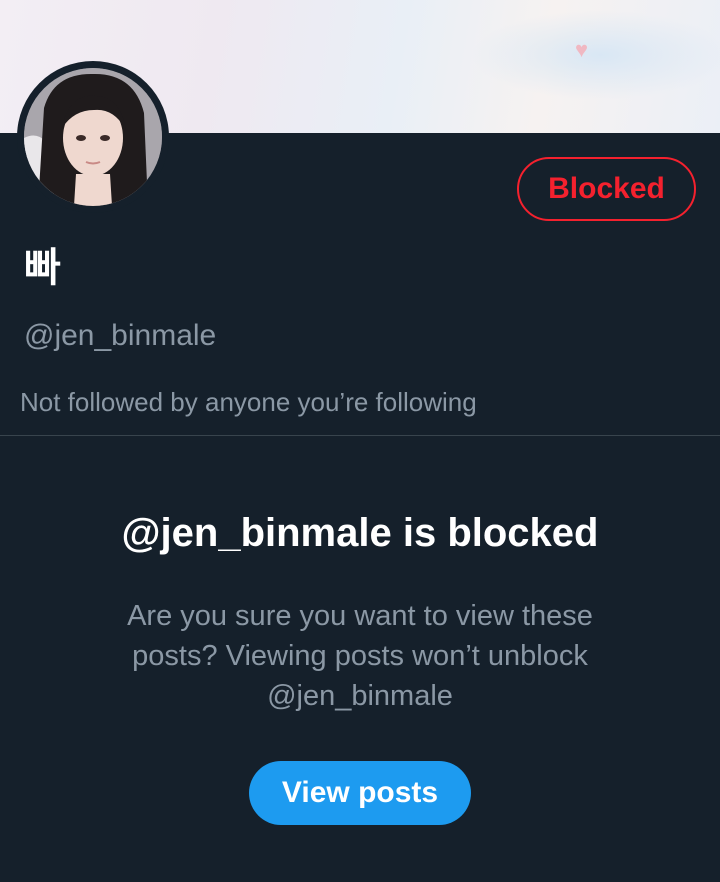  Describe the element at coordinates (120, 335) in the screenshot. I see `profile-handle: @jen_binmale` at that location.